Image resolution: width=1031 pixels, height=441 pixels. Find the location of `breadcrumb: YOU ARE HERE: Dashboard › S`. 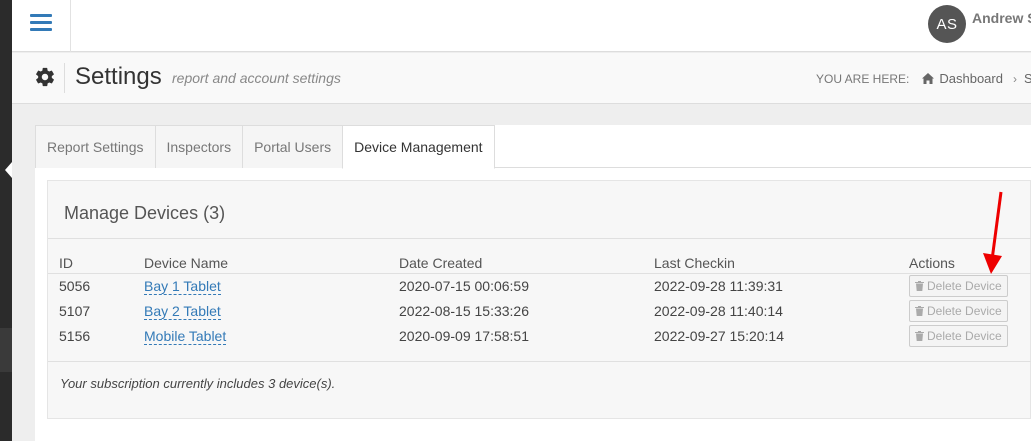

breadcrumb: YOU ARE HERE: Dashboard › S is located at coordinates (923, 78).